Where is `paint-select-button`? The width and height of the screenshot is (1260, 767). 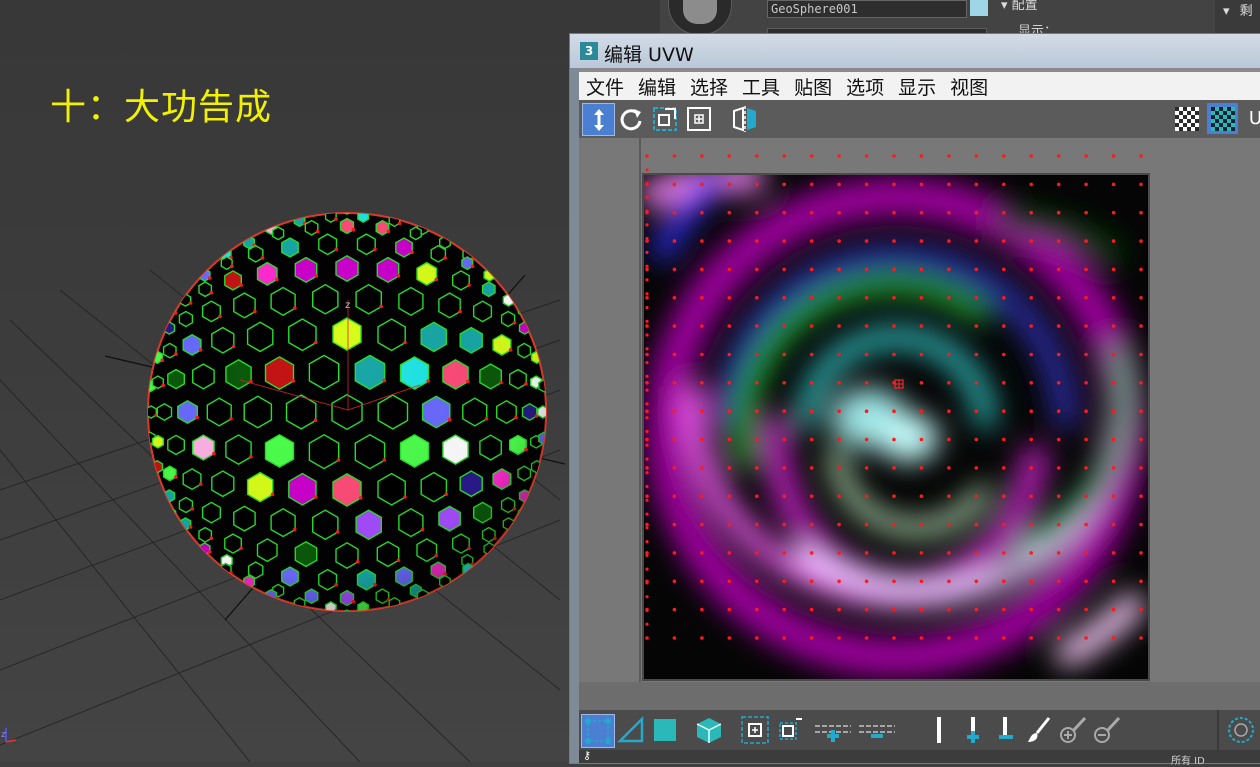
paint-select-button is located at coordinates (1039, 730).